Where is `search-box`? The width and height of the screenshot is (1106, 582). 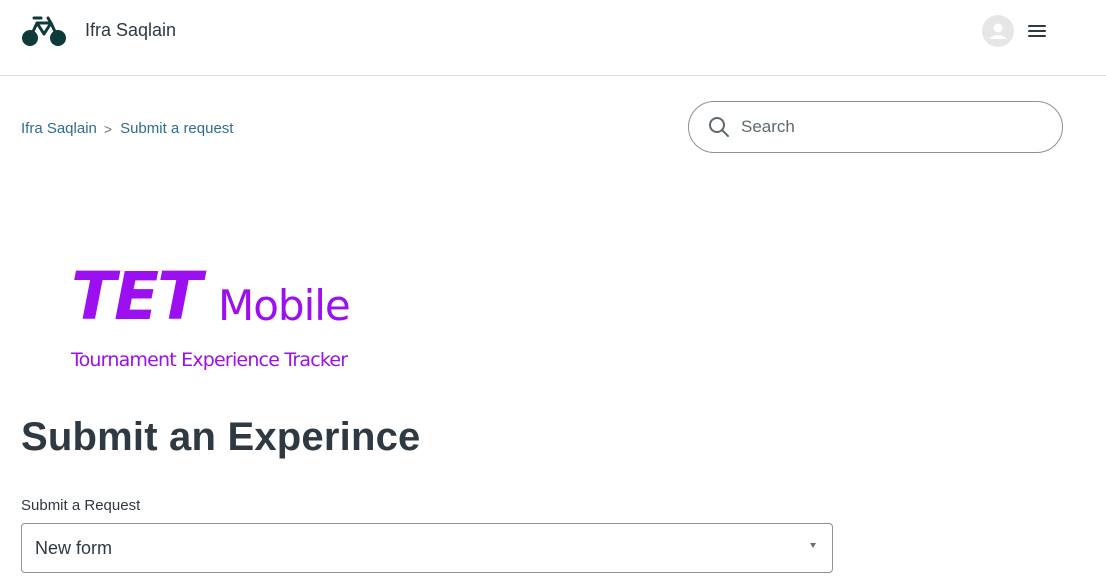 search-box is located at coordinates (875, 127).